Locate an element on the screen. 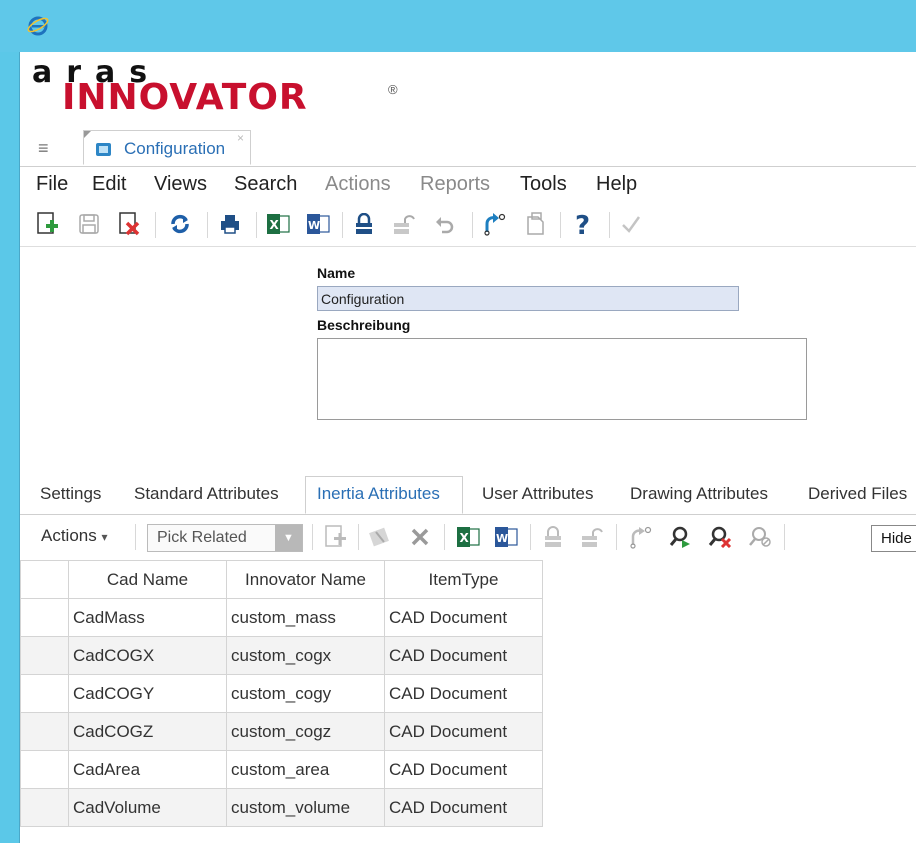  unlock-row-icon is located at coordinates (592, 537).